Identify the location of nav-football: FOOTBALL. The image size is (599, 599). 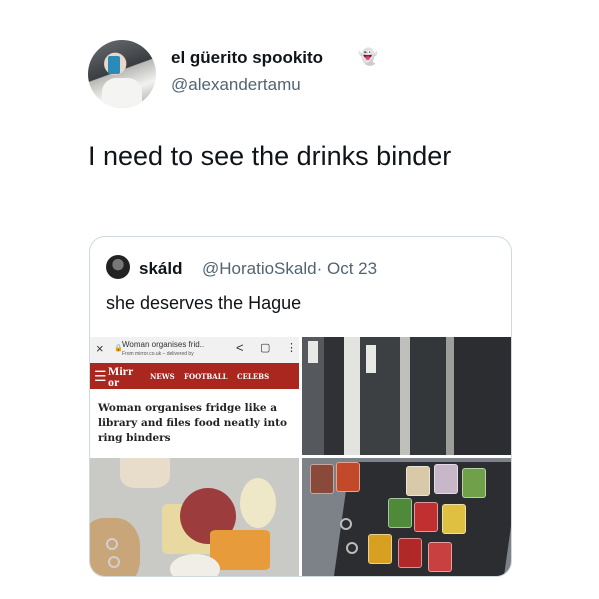
(206, 376).